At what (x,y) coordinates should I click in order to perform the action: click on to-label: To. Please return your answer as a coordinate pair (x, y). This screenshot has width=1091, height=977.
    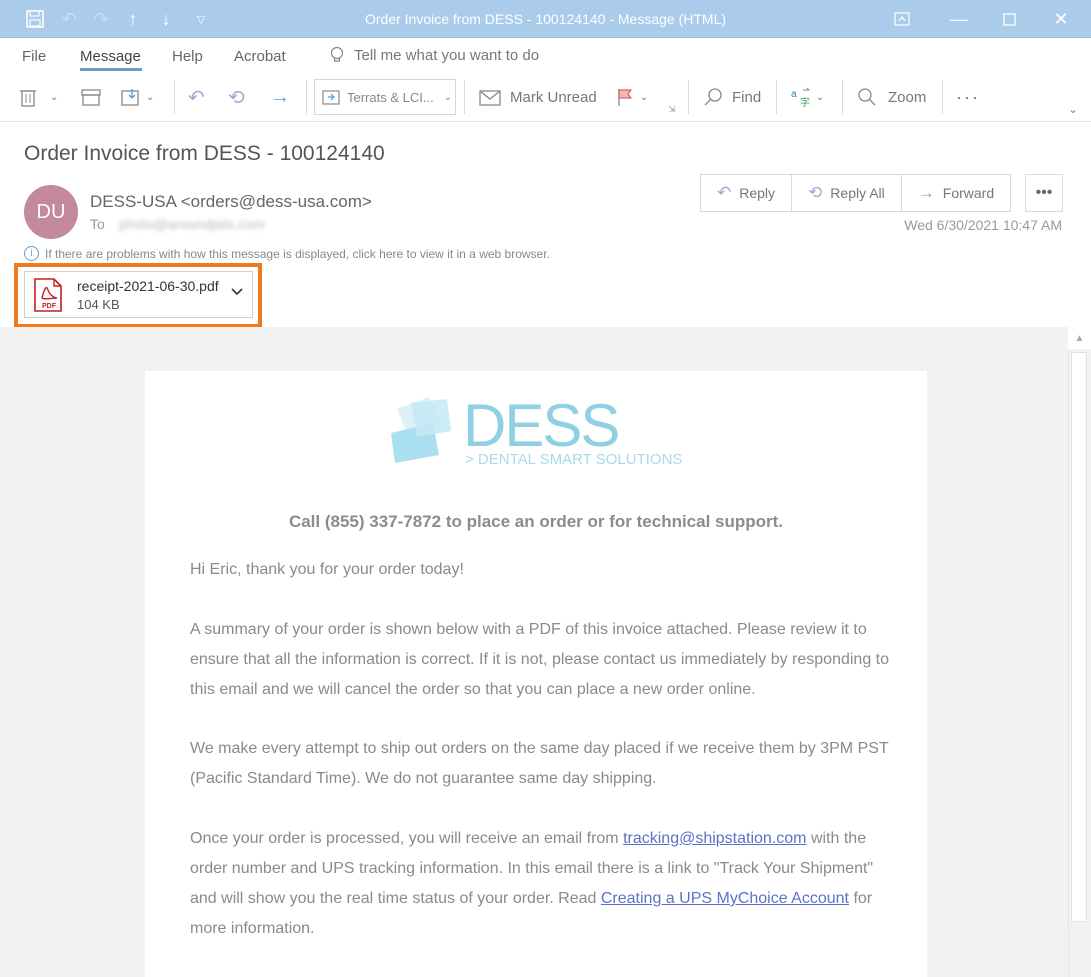
    Looking at the image, I should click on (97, 224).